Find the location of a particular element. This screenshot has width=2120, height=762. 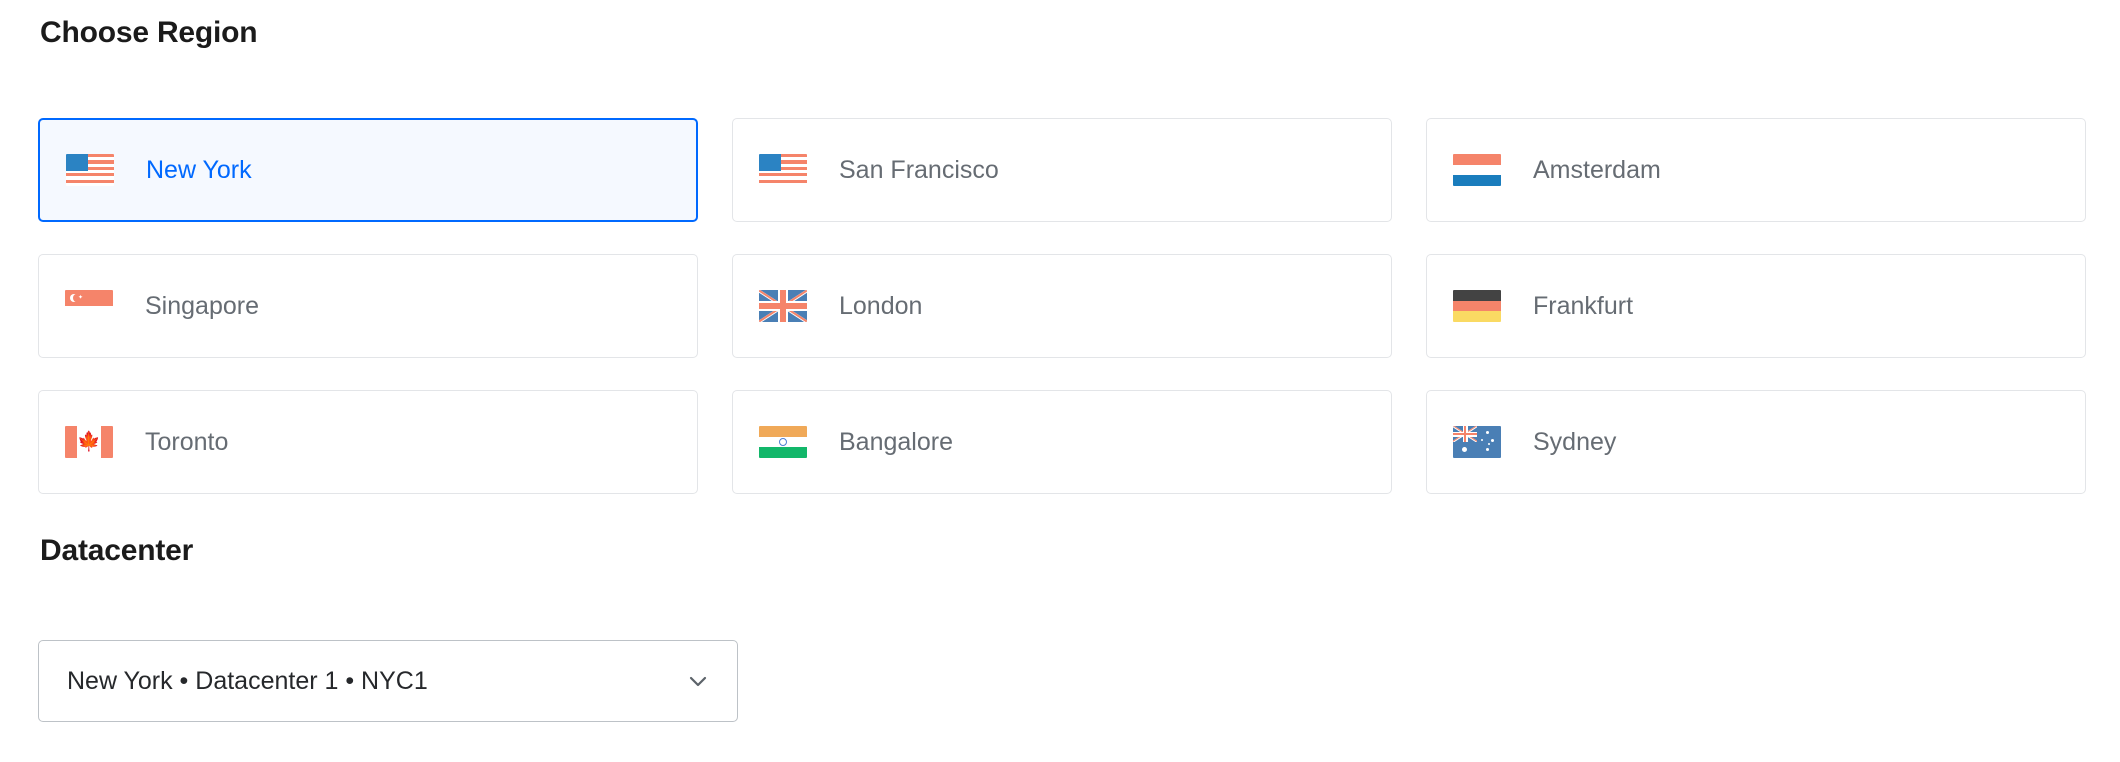

region-card-label: Singapore is located at coordinates (202, 305).